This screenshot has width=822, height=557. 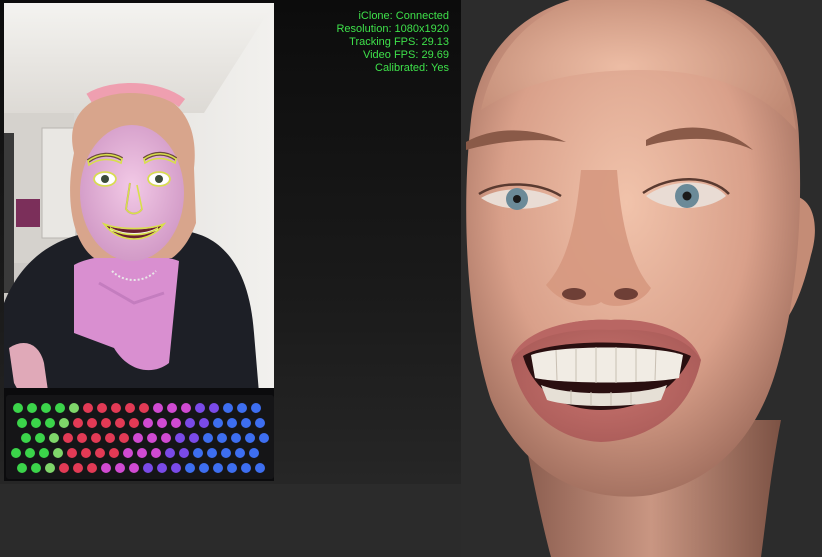 What do you see at coordinates (403, 16) in the screenshot?
I see `connection-status: iClone: Connected` at bounding box center [403, 16].